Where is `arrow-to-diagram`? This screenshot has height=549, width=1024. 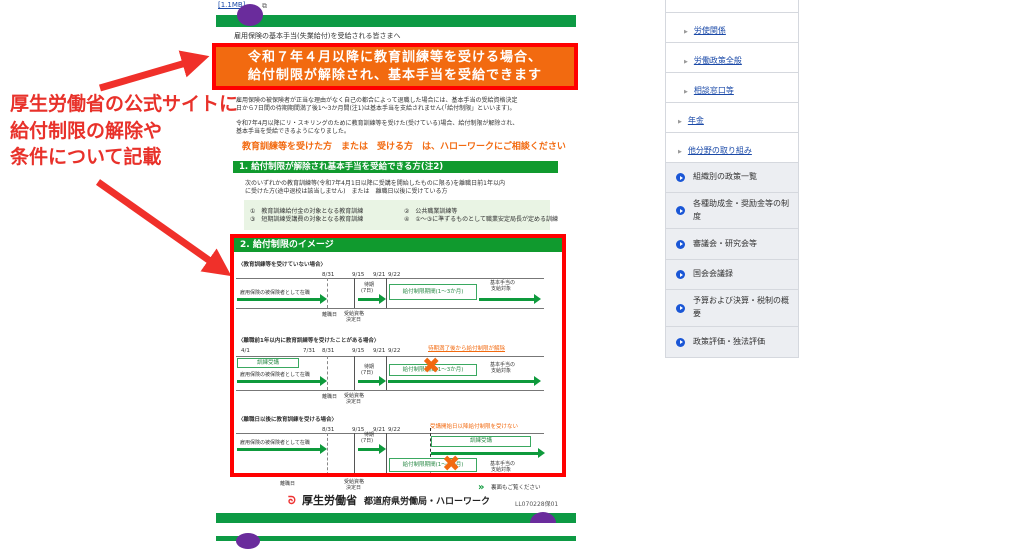
arrow-to-diagram is located at coordinates (163, 228).